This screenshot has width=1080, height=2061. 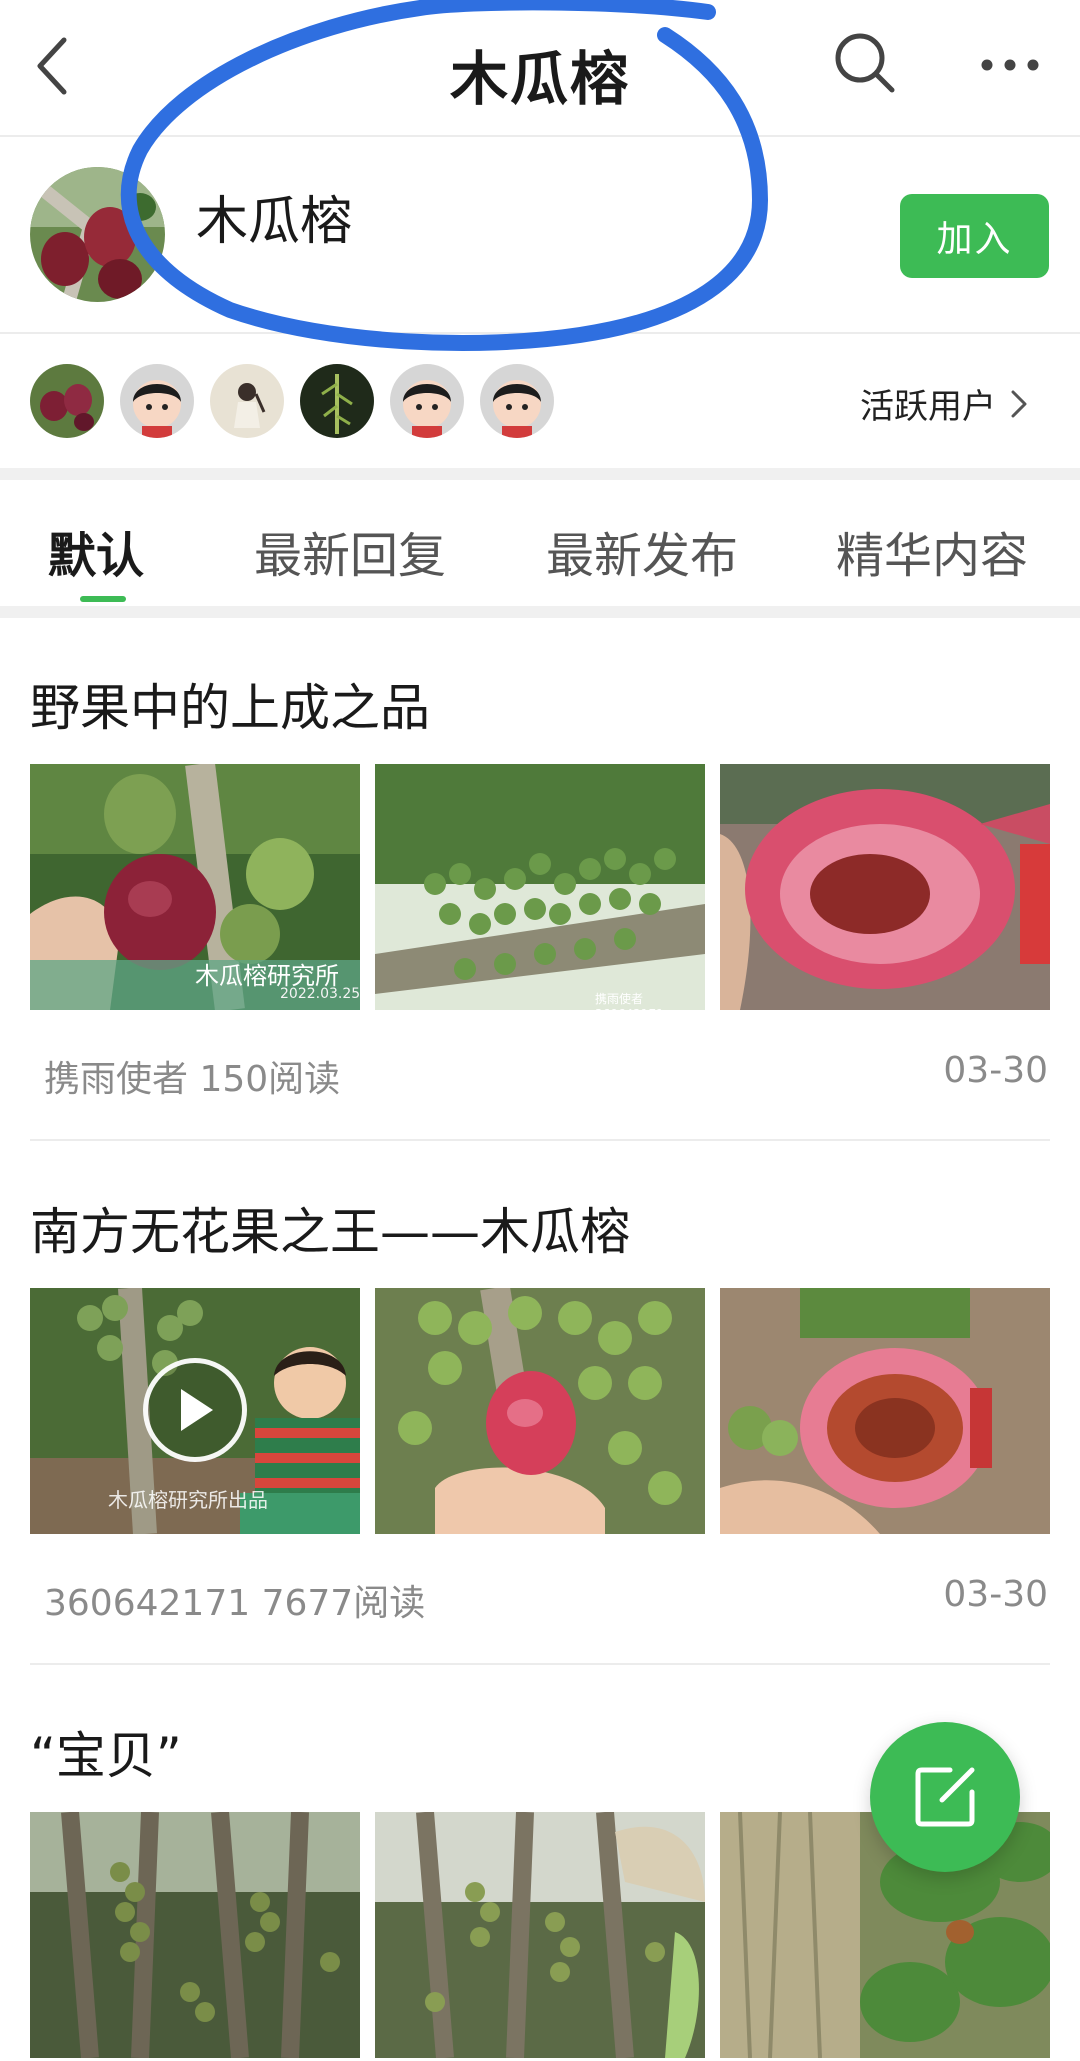 I want to click on tab-active-indicator, so click(x=103, y=599).